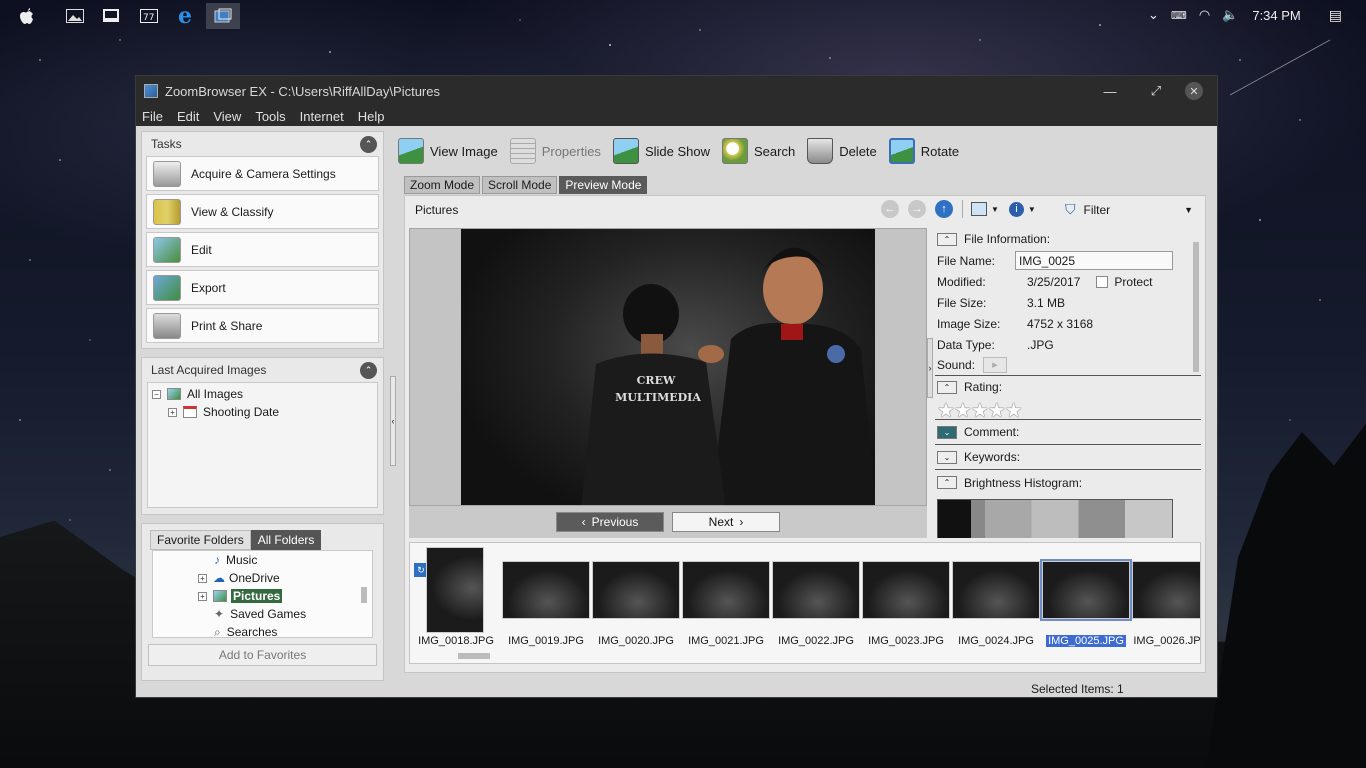 The width and height of the screenshot is (1366, 768). What do you see at coordinates (546, 597) in the screenshot?
I see `thumbnail-item: IMG_0019.JPG` at bounding box center [546, 597].